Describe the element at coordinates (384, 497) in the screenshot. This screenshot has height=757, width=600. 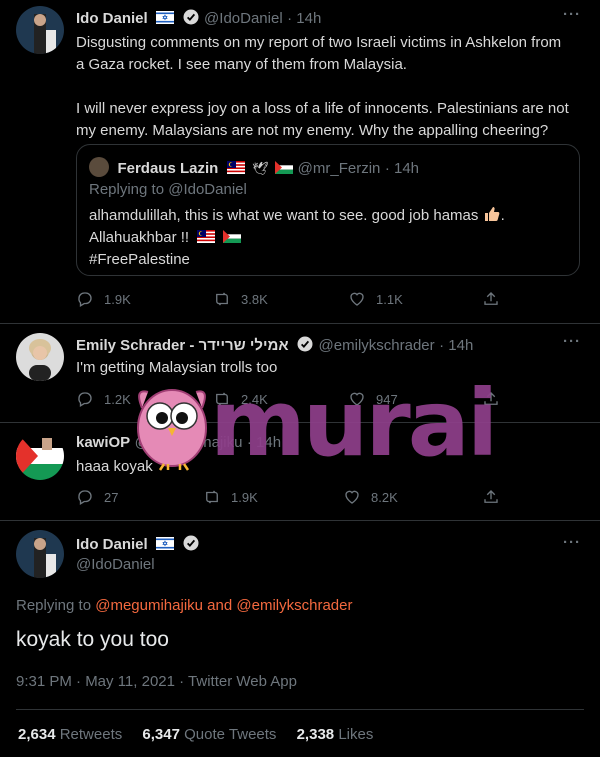
I see `like-count: 8.2K` at that location.